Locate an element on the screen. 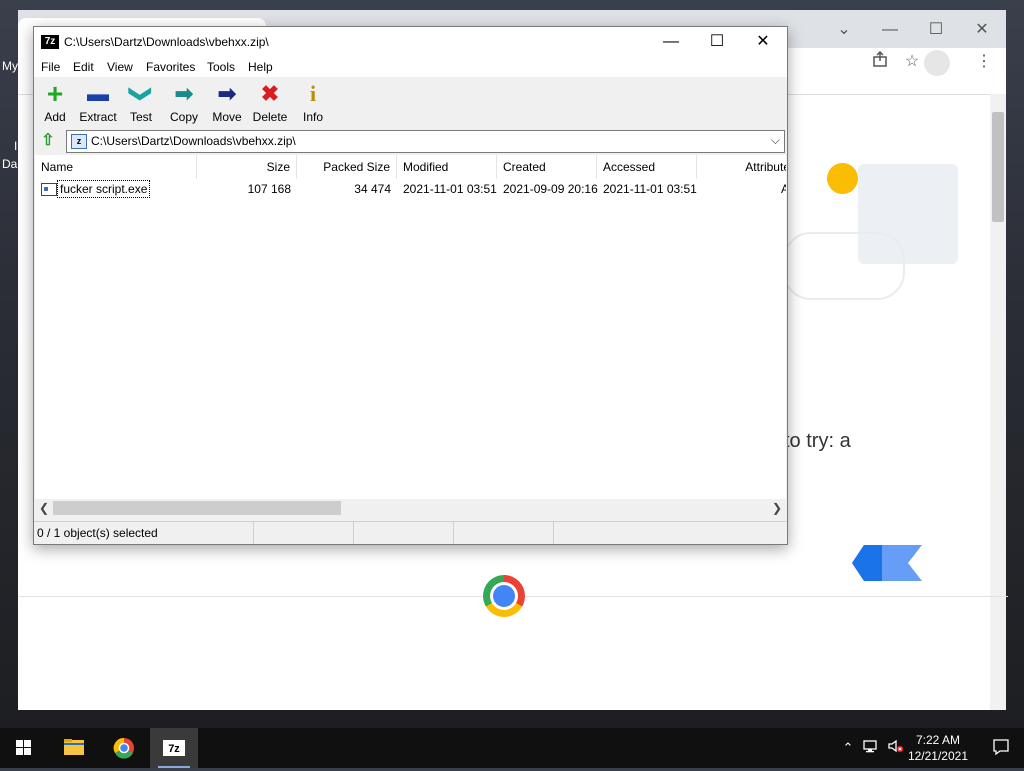 The width and height of the screenshot is (1024, 771). file-created: 2021-09-09 20:16 is located at coordinates (550, 189).